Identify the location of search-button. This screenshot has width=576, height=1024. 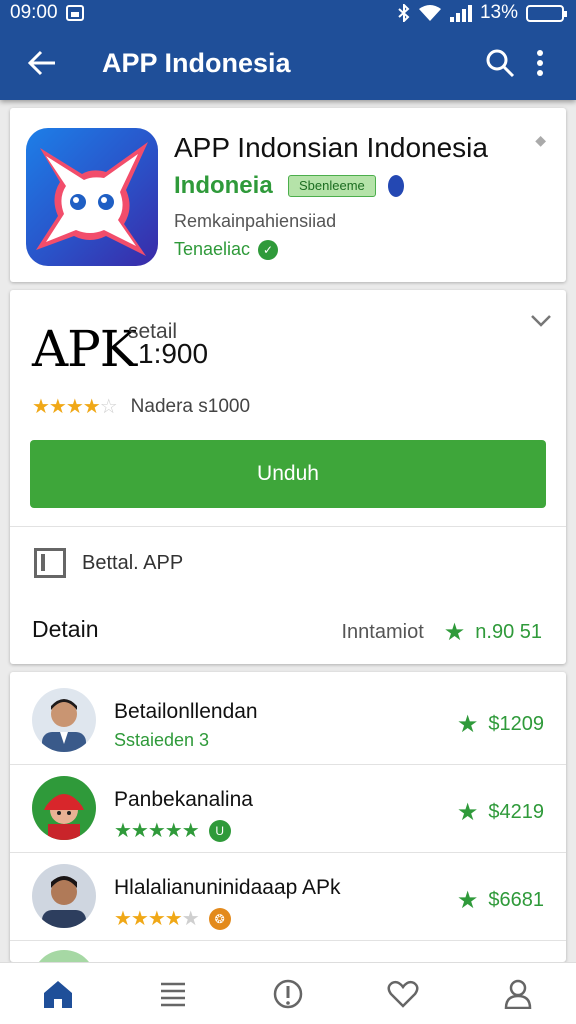
(500, 63).